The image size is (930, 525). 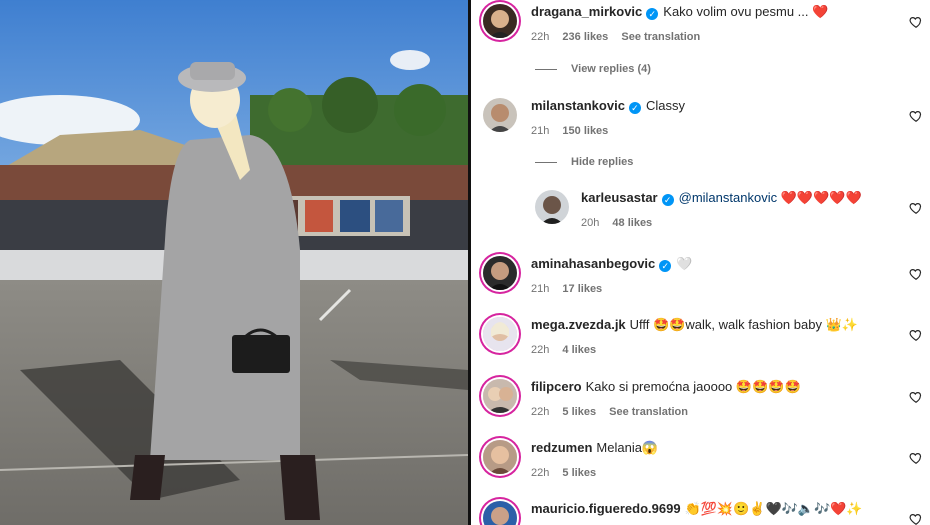 What do you see at coordinates (821, 197) in the screenshot?
I see `comment-text: ❤️❤️❤️❤️❤️` at bounding box center [821, 197].